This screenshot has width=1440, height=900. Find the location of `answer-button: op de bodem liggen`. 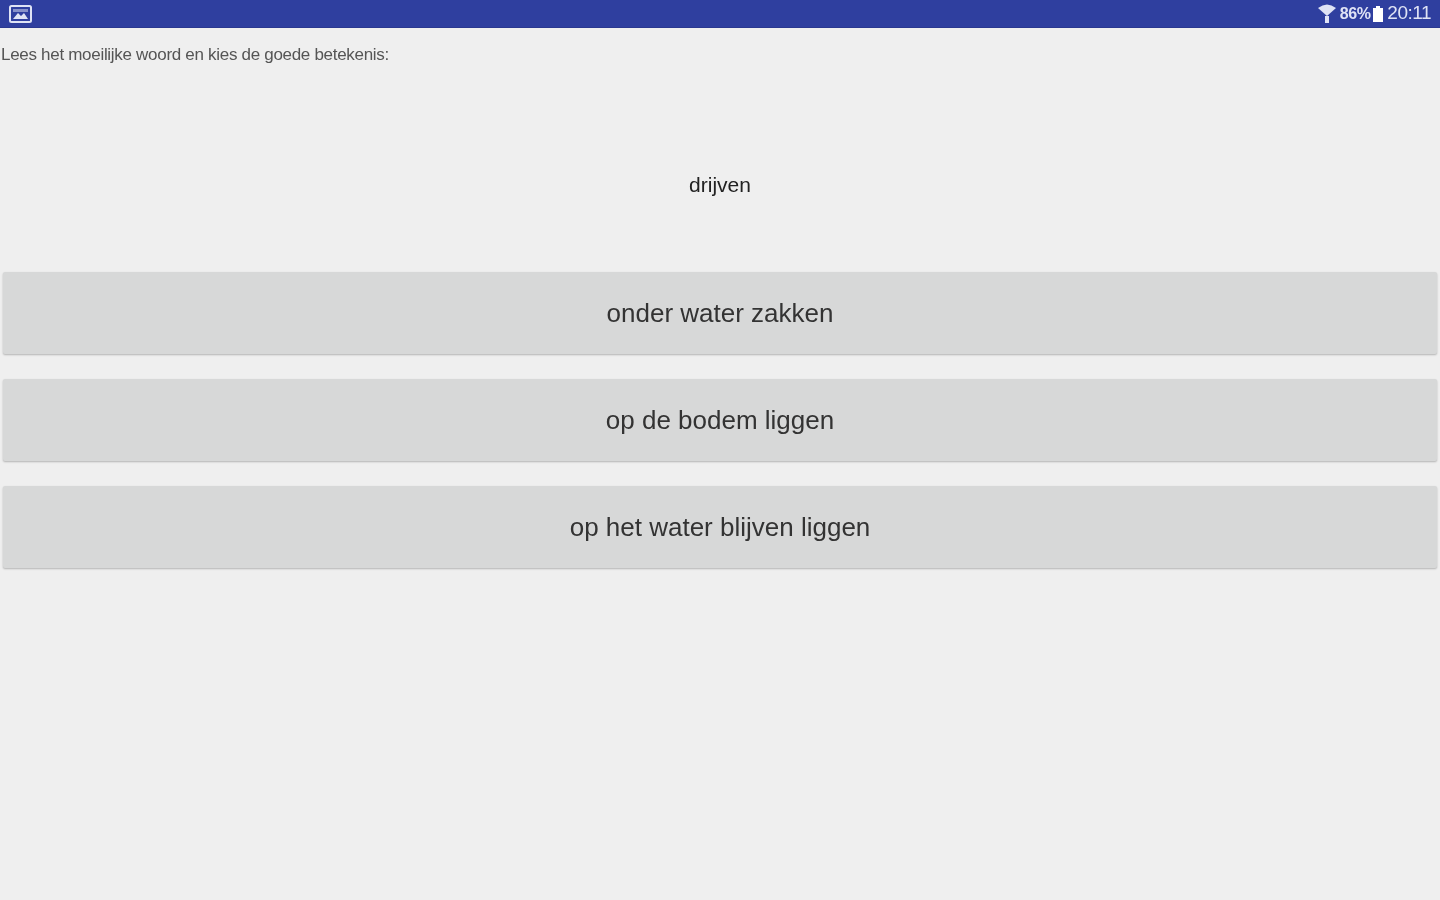

answer-button: op de bodem liggen is located at coordinates (720, 420).